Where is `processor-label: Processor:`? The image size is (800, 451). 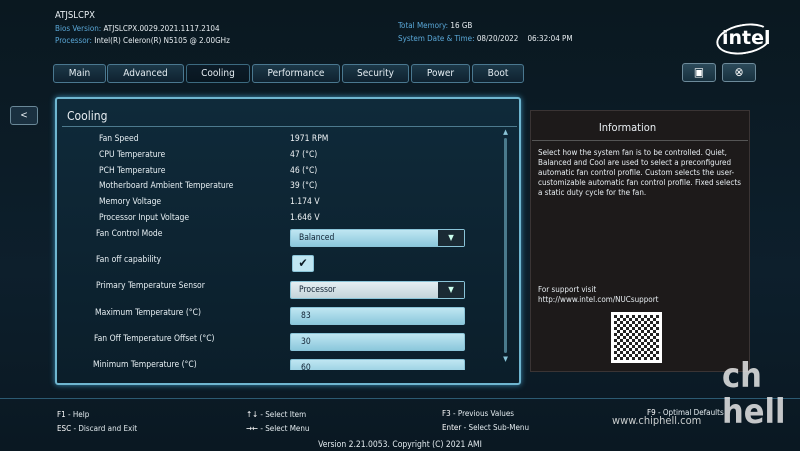 processor-label: Processor: is located at coordinates (73, 40).